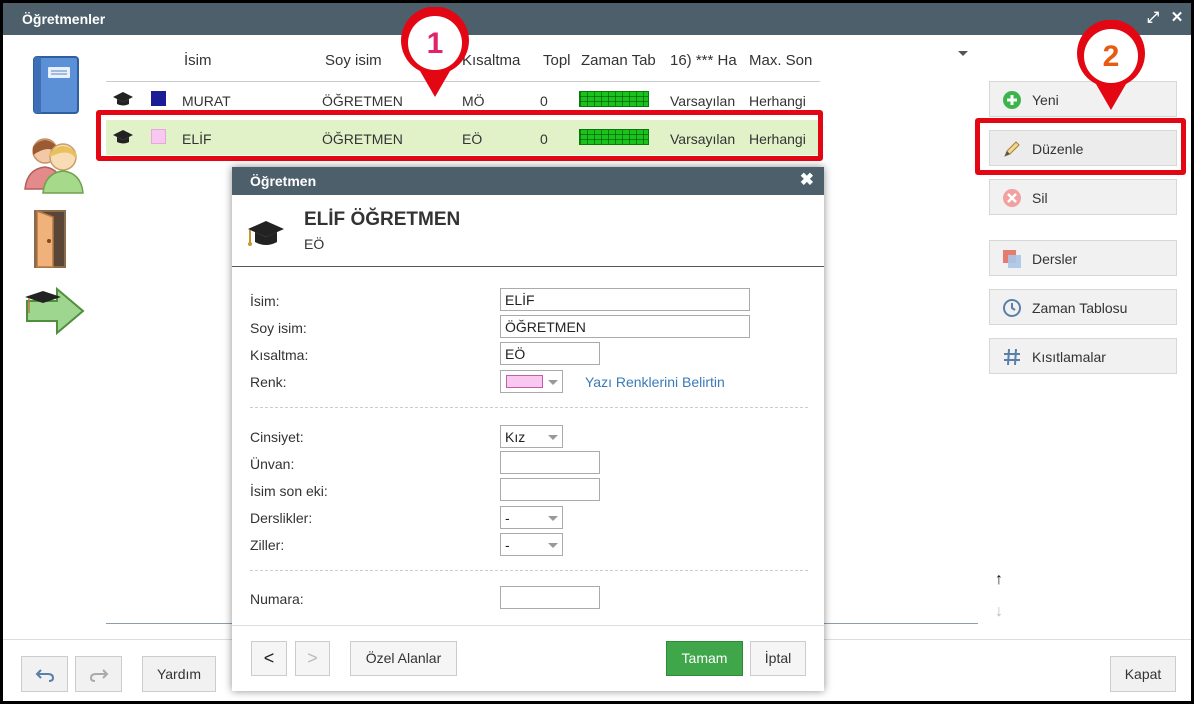 This screenshot has height=704, width=1194. Describe the element at coordinates (459, 135) in the screenshot. I see `highlight-box-row` at that location.